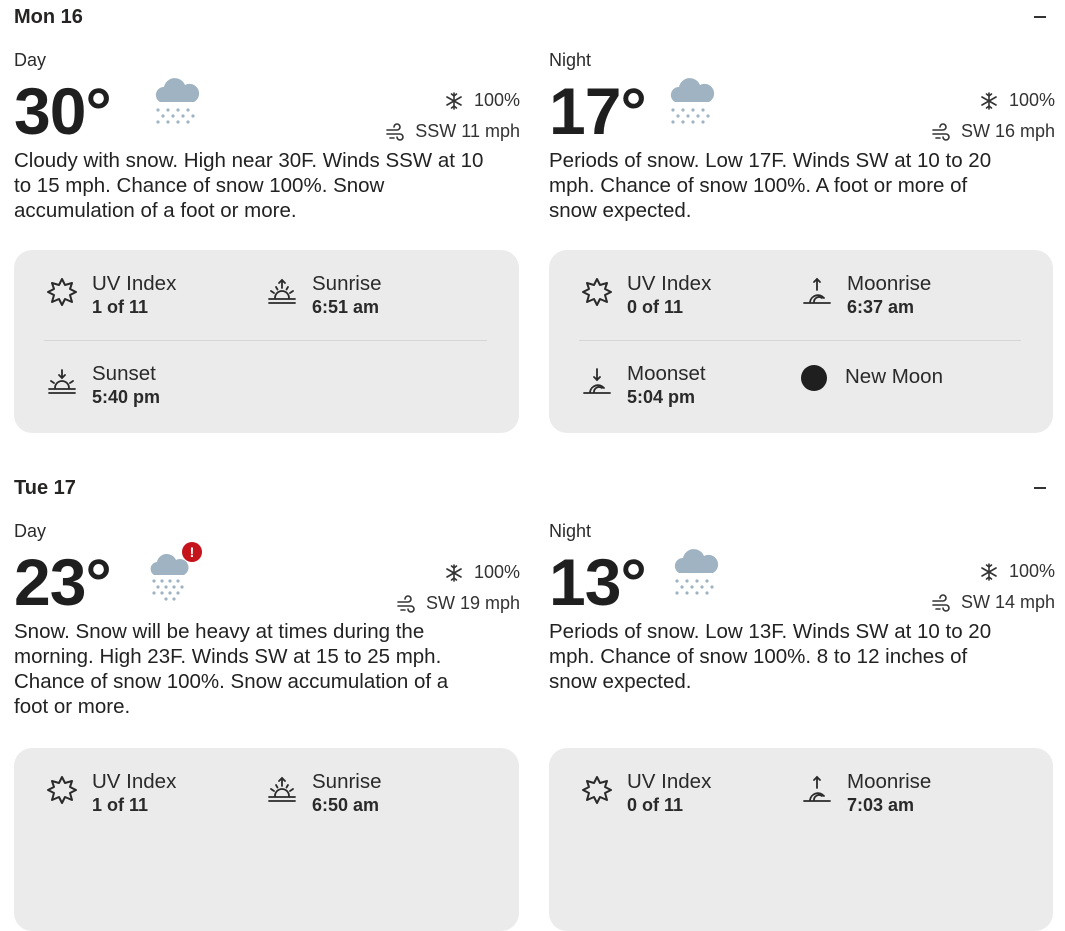 The image size is (1065, 931). Describe the element at coordinates (472, 603) in the screenshot. I see `wind-value: SW 19 mph` at that location.